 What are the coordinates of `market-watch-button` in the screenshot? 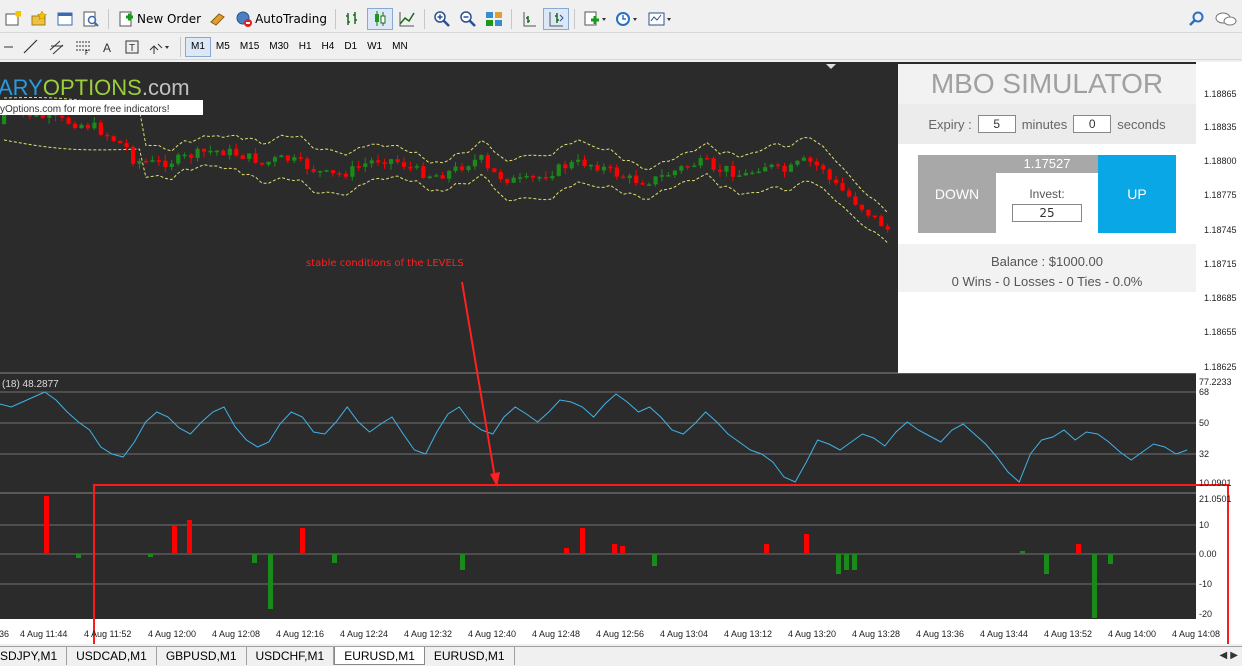 It's located at (65, 19).